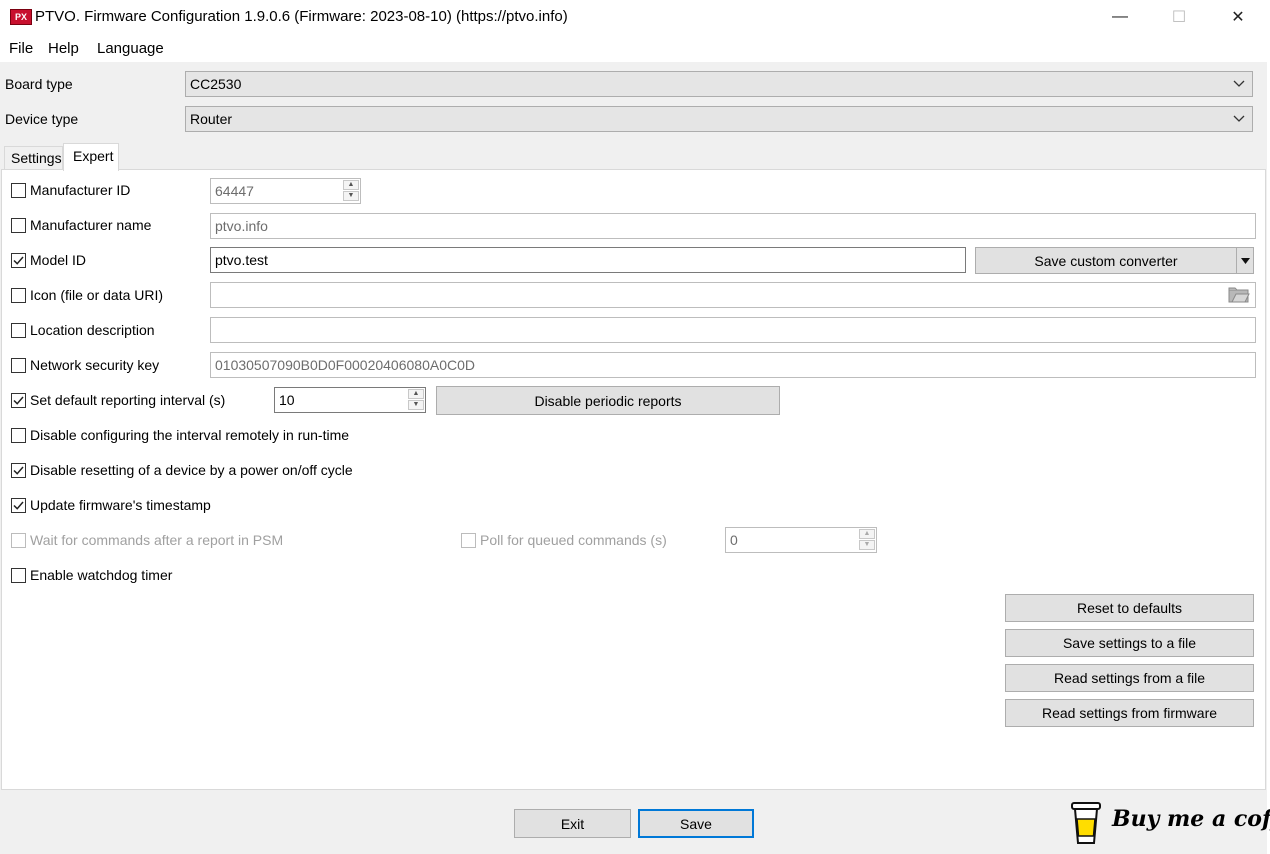 The image size is (1270, 854). What do you see at coordinates (1129, 713) in the screenshot?
I see `read-settings-firmware-button: Read settings from firmware` at bounding box center [1129, 713].